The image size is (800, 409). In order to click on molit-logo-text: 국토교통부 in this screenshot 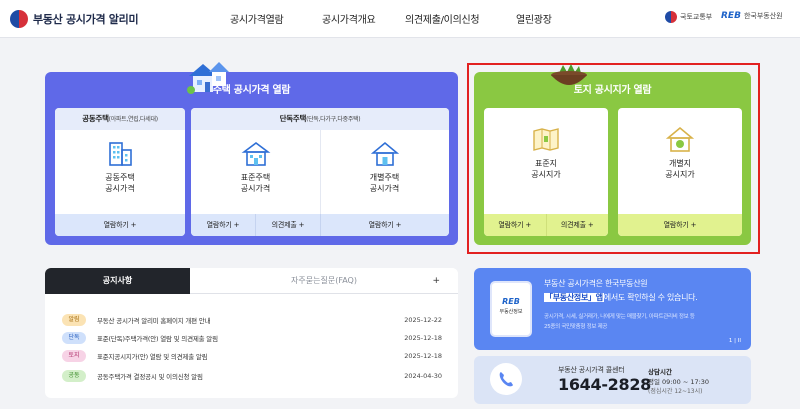, I will do `click(696, 17)`.